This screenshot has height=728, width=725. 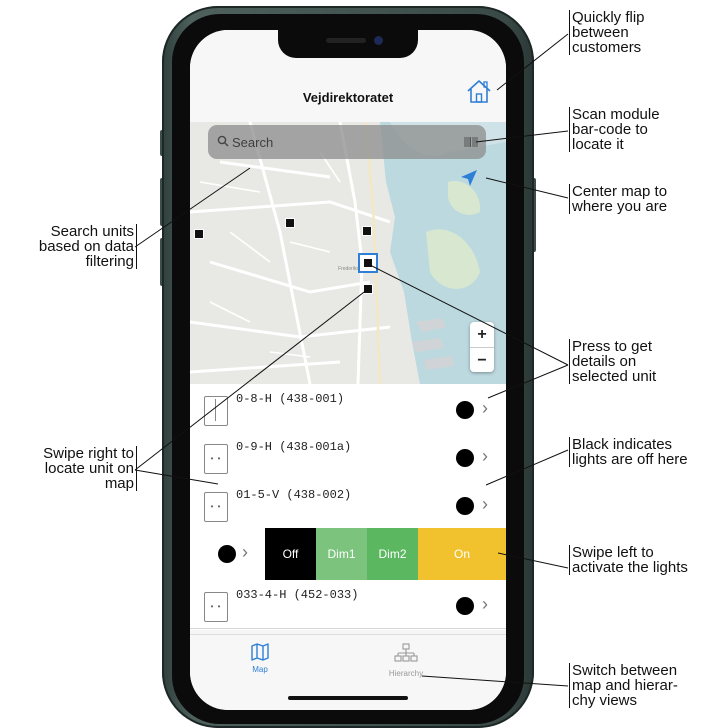 I want to click on list-item: • • 033-4-H (452-033) ›, so click(x=348, y=604).